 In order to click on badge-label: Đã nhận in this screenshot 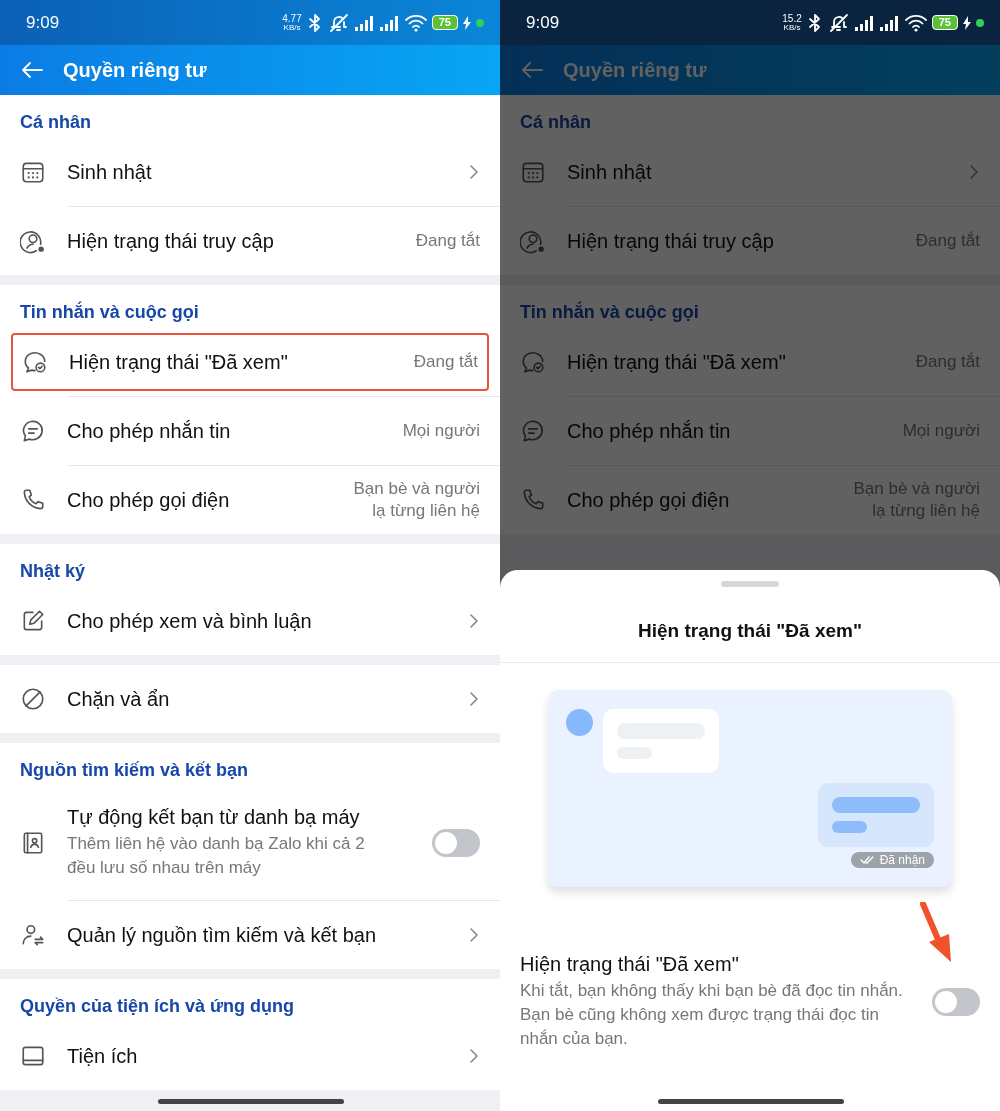, I will do `click(902, 860)`.